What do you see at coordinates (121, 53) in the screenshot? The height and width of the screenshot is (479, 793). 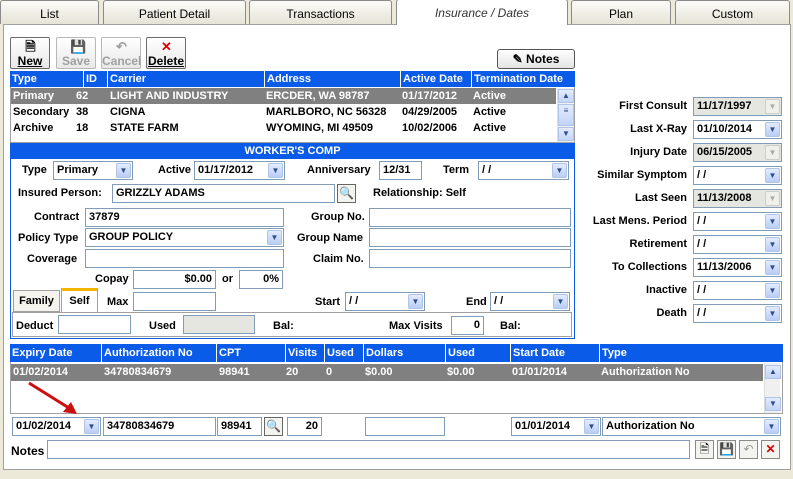 I see `cancel-button: ↶ Cancel` at bounding box center [121, 53].